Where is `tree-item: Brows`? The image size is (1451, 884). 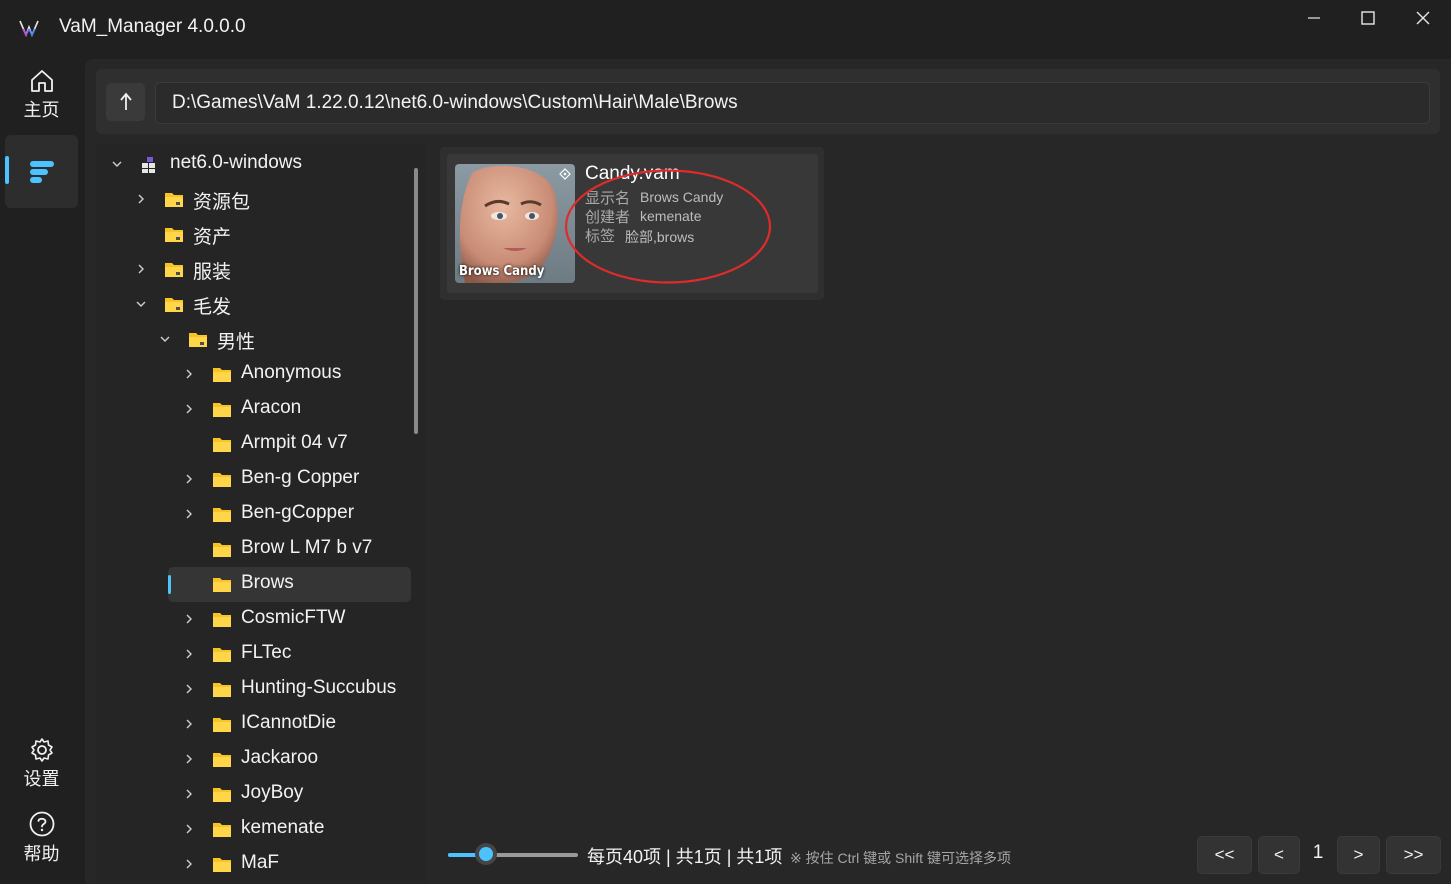 tree-item: Brows is located at coordinates (256, 583).